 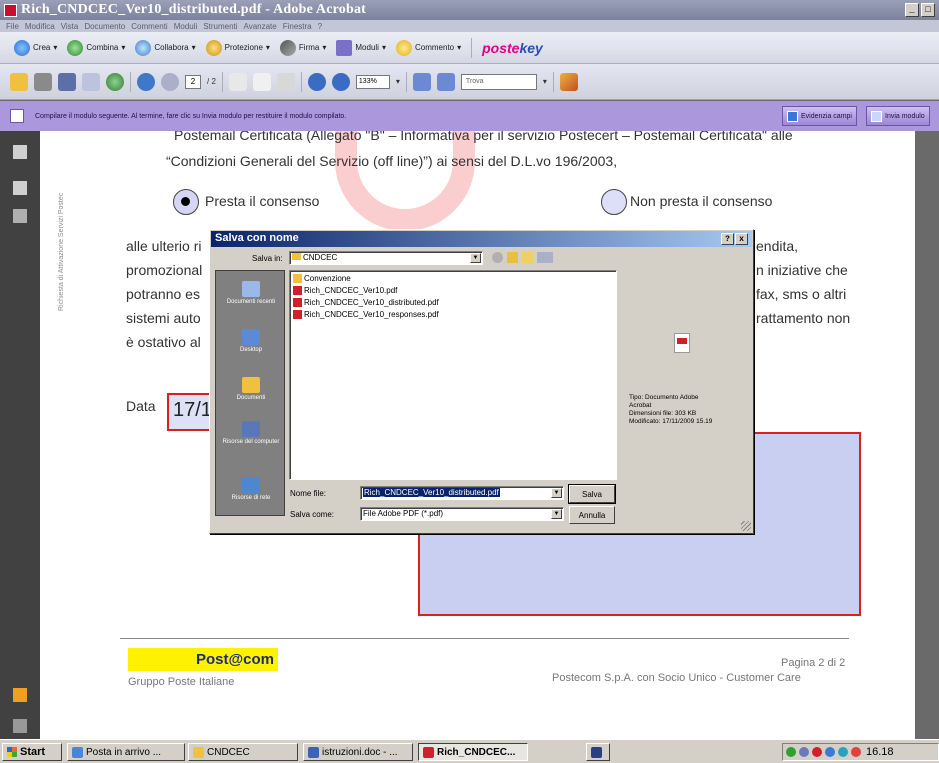 What do you see at coordinates (791, 752) in the screenshot?
I see `network-tray-icon` at bounding box center [791, 752].